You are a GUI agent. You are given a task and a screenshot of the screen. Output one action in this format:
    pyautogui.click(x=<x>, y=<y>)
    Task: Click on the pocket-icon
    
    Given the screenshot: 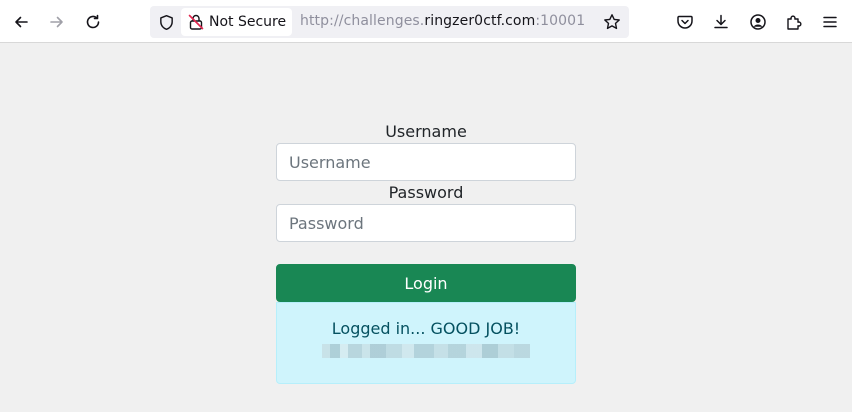 What is the action you would take?
    pyautogui.click(x=685, y=22)
    